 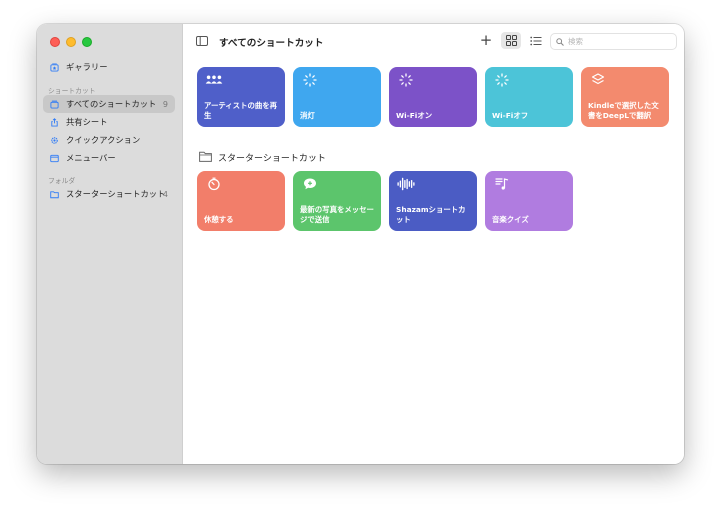 What do you see at coordinates (54, 140) in the screenshot?
I see `gear-icon` at bounding box center [54, 140].